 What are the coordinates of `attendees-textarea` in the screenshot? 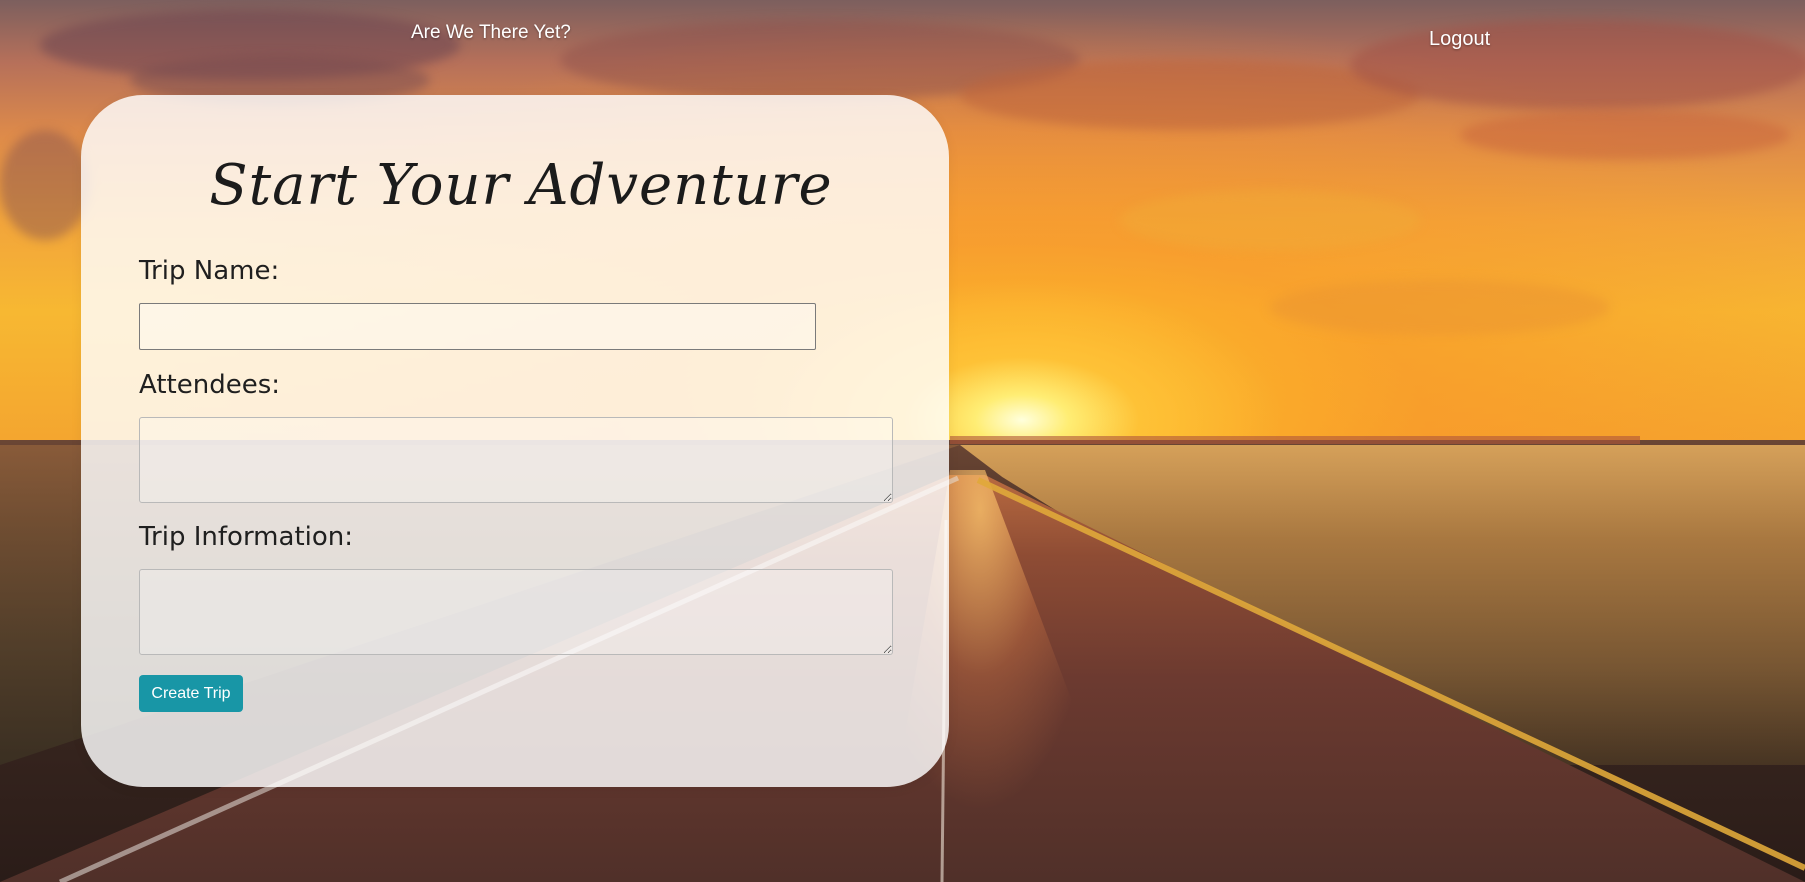 It's located at (516, 460).